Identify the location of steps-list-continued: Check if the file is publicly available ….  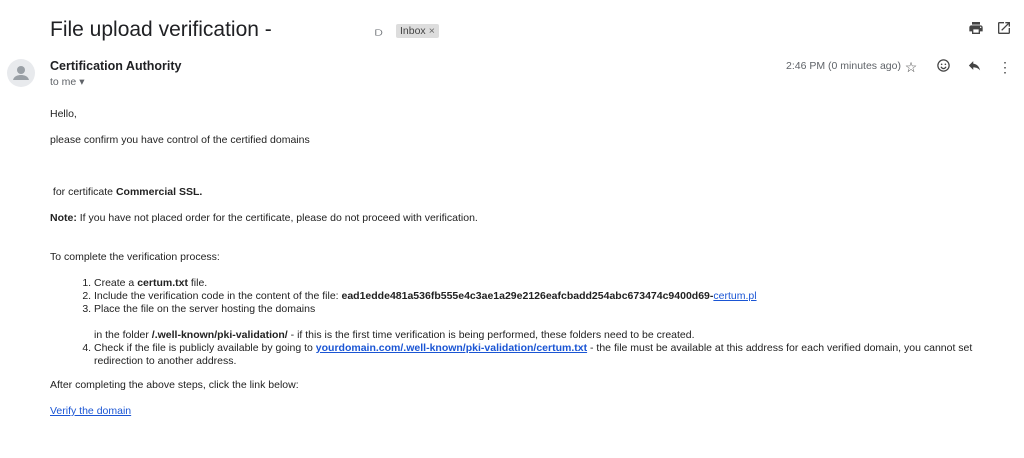
(535, 355).